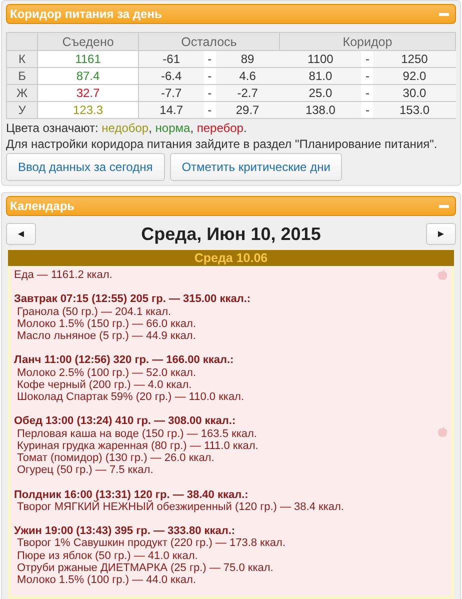 The image size is (462, 599). Describe the element at coordinates (21, 234) in the screenshot. I see `previous-button: ◄` at that location.